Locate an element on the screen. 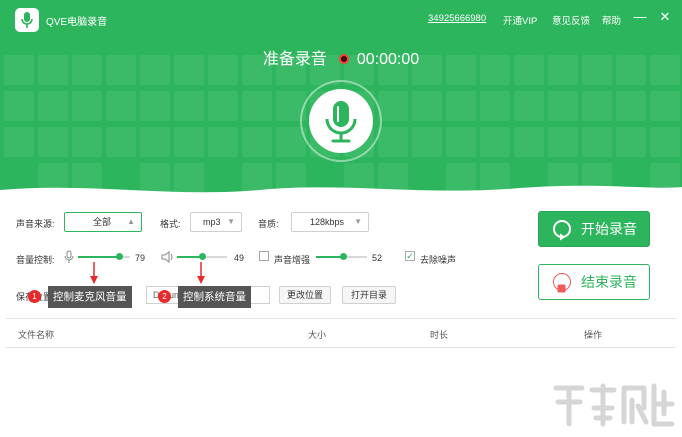 This screenshot has width=682, height=437. annotation-badge: 1 is located at coordinates (34, 296).